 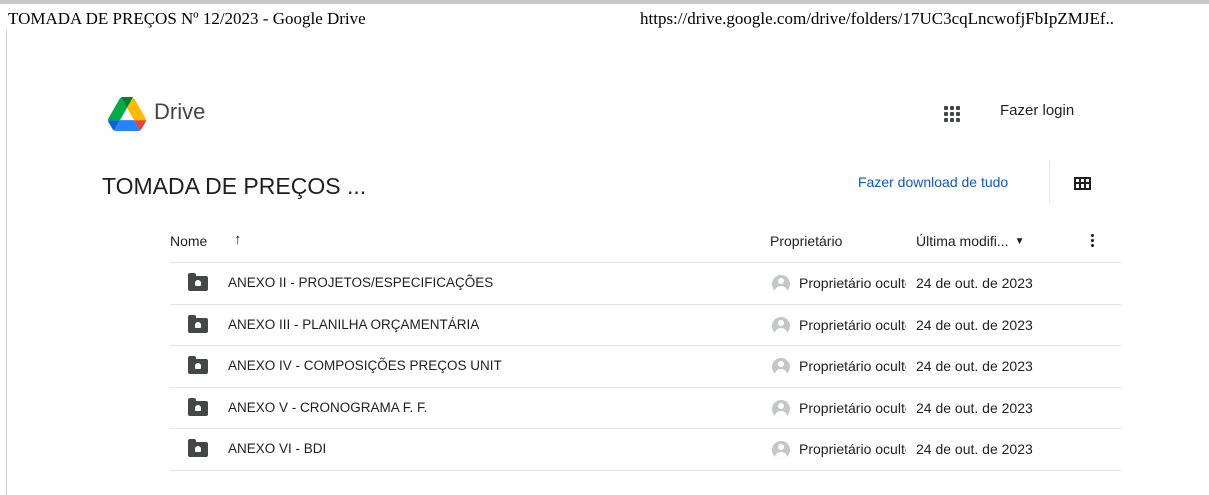 What do you see at coordinates (1049, 182) in the screenshot?
I see `toolbar-divider` at bounding box center [1049, 182].